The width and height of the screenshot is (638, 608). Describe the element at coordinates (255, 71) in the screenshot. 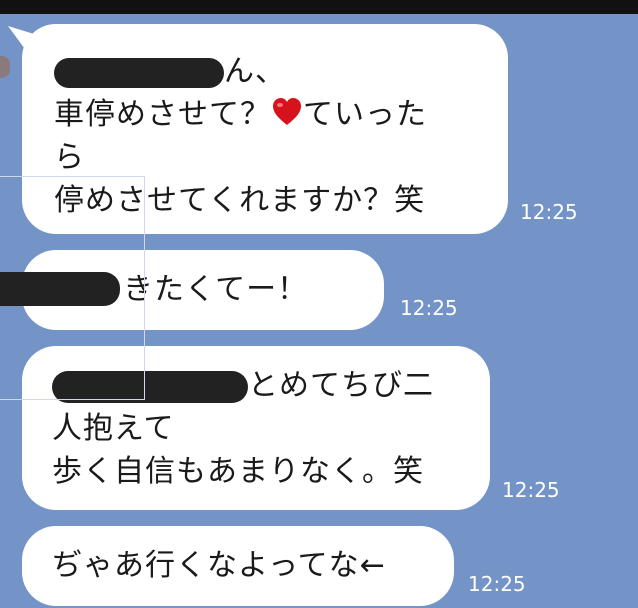

I see `message-text: ん、` at that location.